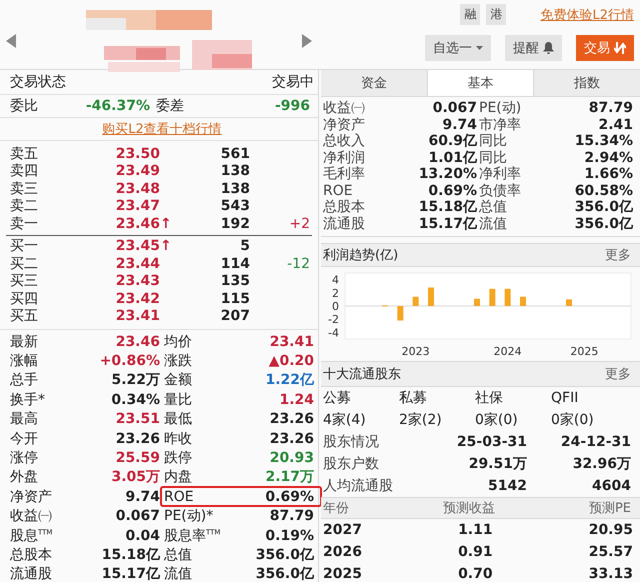 The image size is (640, 582). I want to click on watchlist-dropdown: 自选一, so click(458, 48).